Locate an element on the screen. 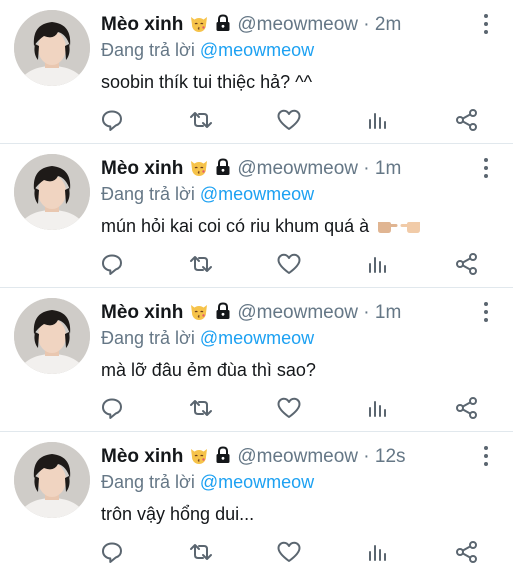  tweet-text: mún hỏi kai coi có riu khum quá à is located at coordinates (235, 226).